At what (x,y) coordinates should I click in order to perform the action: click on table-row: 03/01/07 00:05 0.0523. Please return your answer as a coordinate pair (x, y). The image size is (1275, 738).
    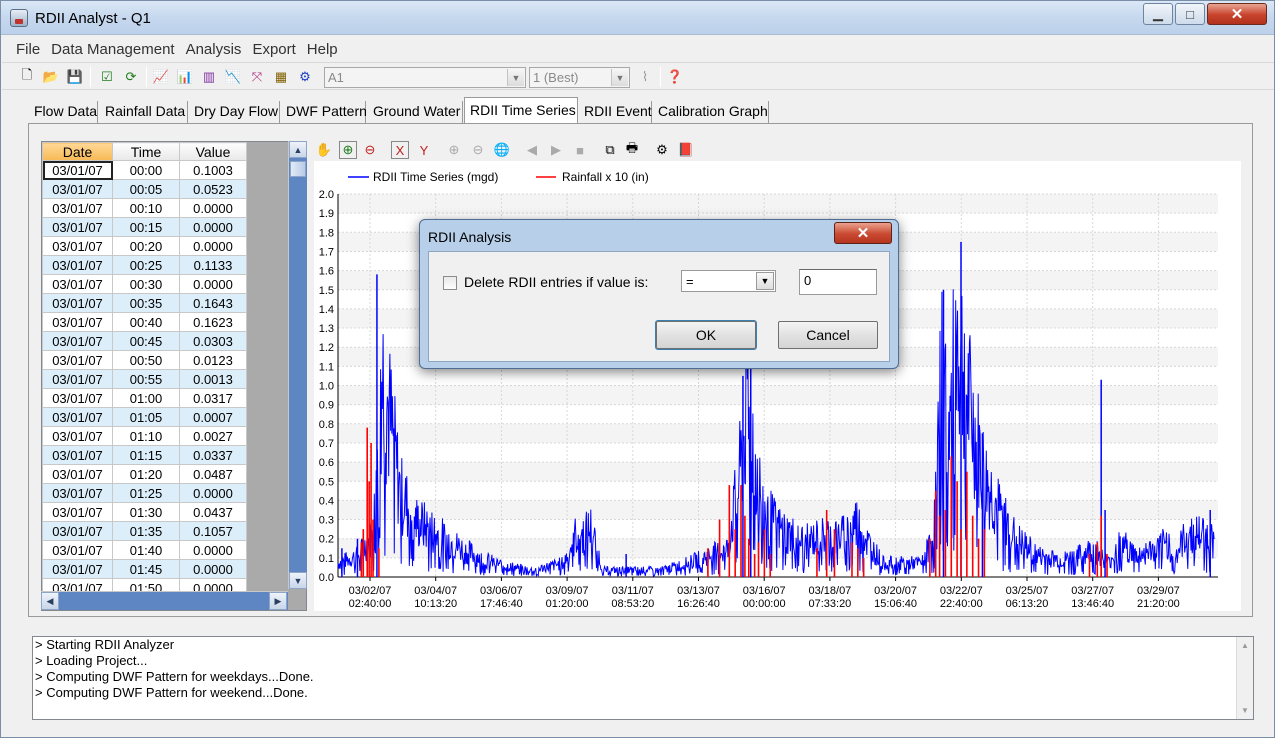
    Looking at the image, I should click on (144, 189).